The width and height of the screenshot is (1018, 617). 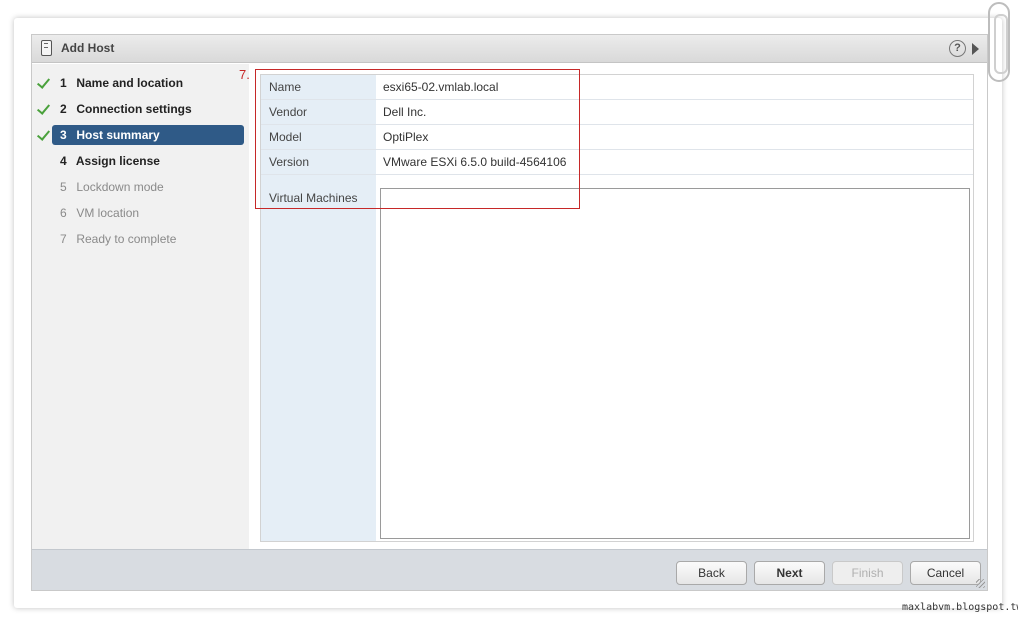 I want to click on help-icon: ?, so click(x=957, y=48).